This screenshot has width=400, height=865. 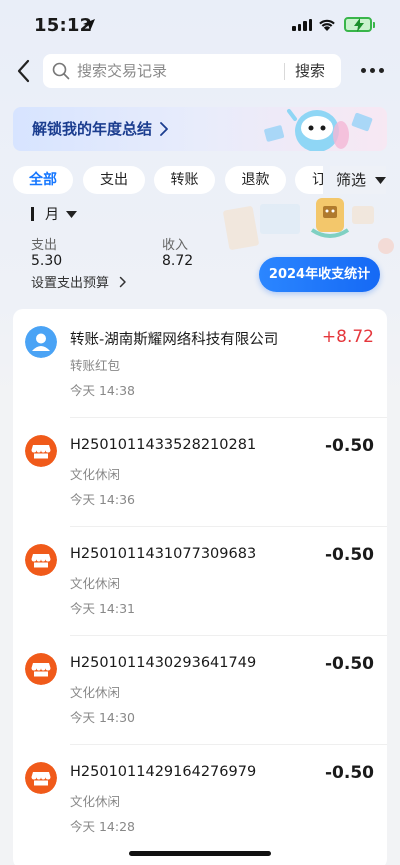 I want to click on chip-order: 订单, so click(x=309, y=180).